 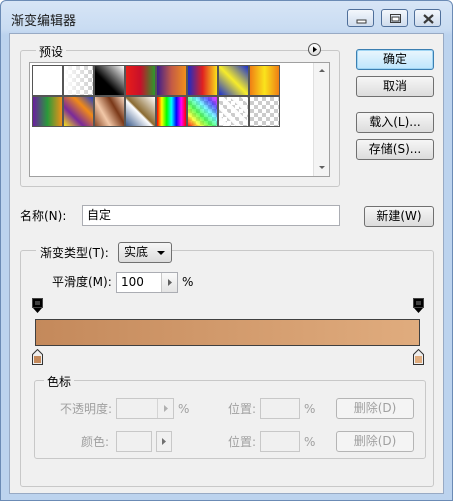 I want to click on smoothness-label: 平滑度(M):, so click(x=82, y=282).